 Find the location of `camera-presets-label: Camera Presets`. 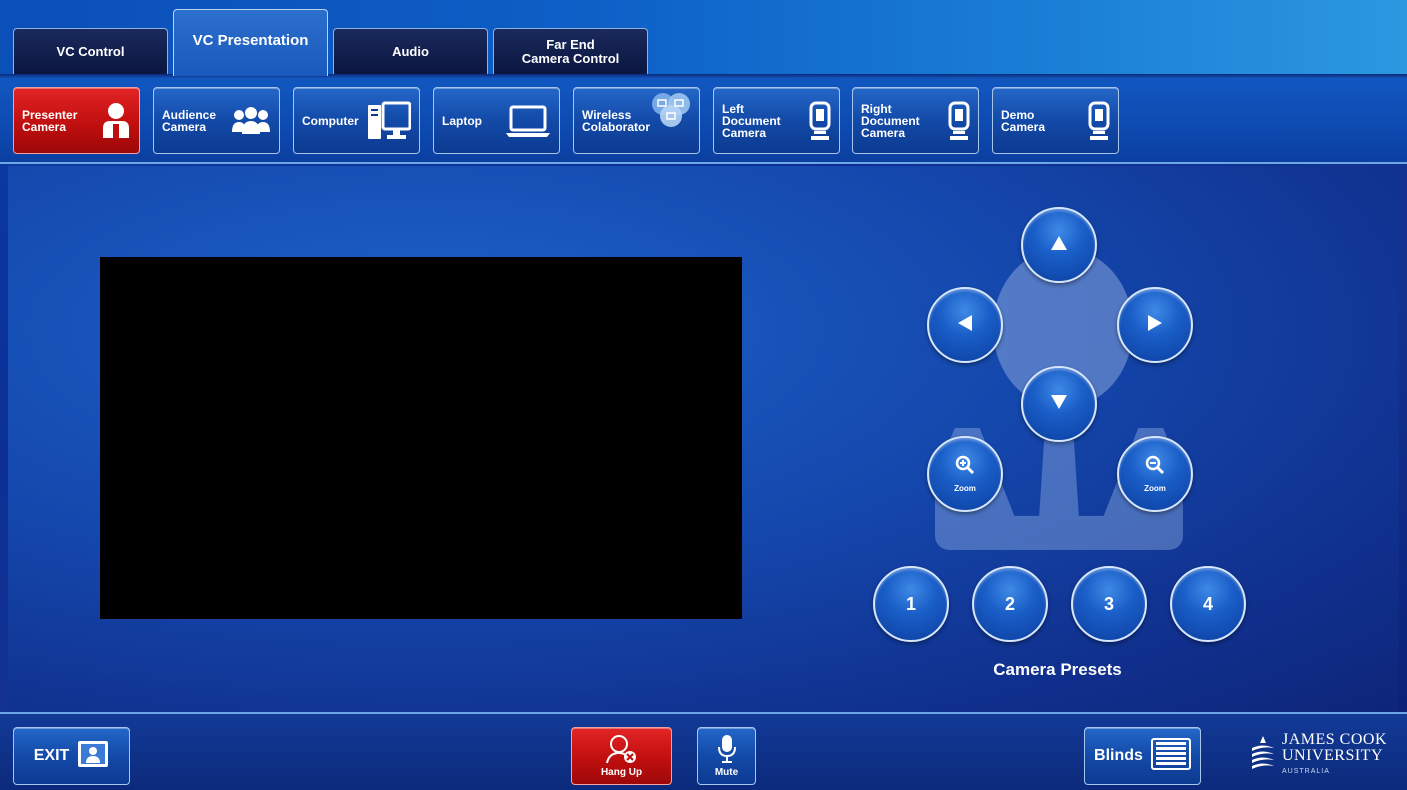

camera-presets-label: Camera Presets is located at coordinates (1057, 669).